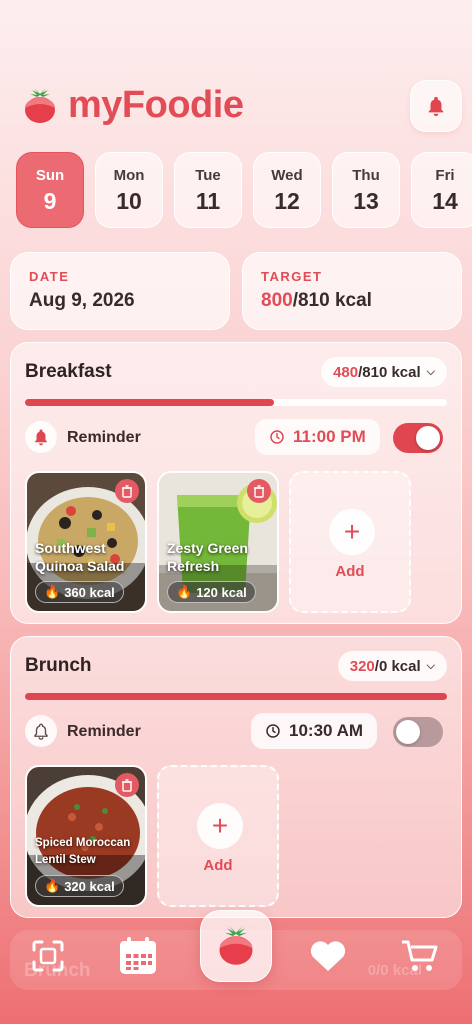 The width and height of the screenshot is (472, 1024). I want to click on day-date: 11, so click(208, 201).